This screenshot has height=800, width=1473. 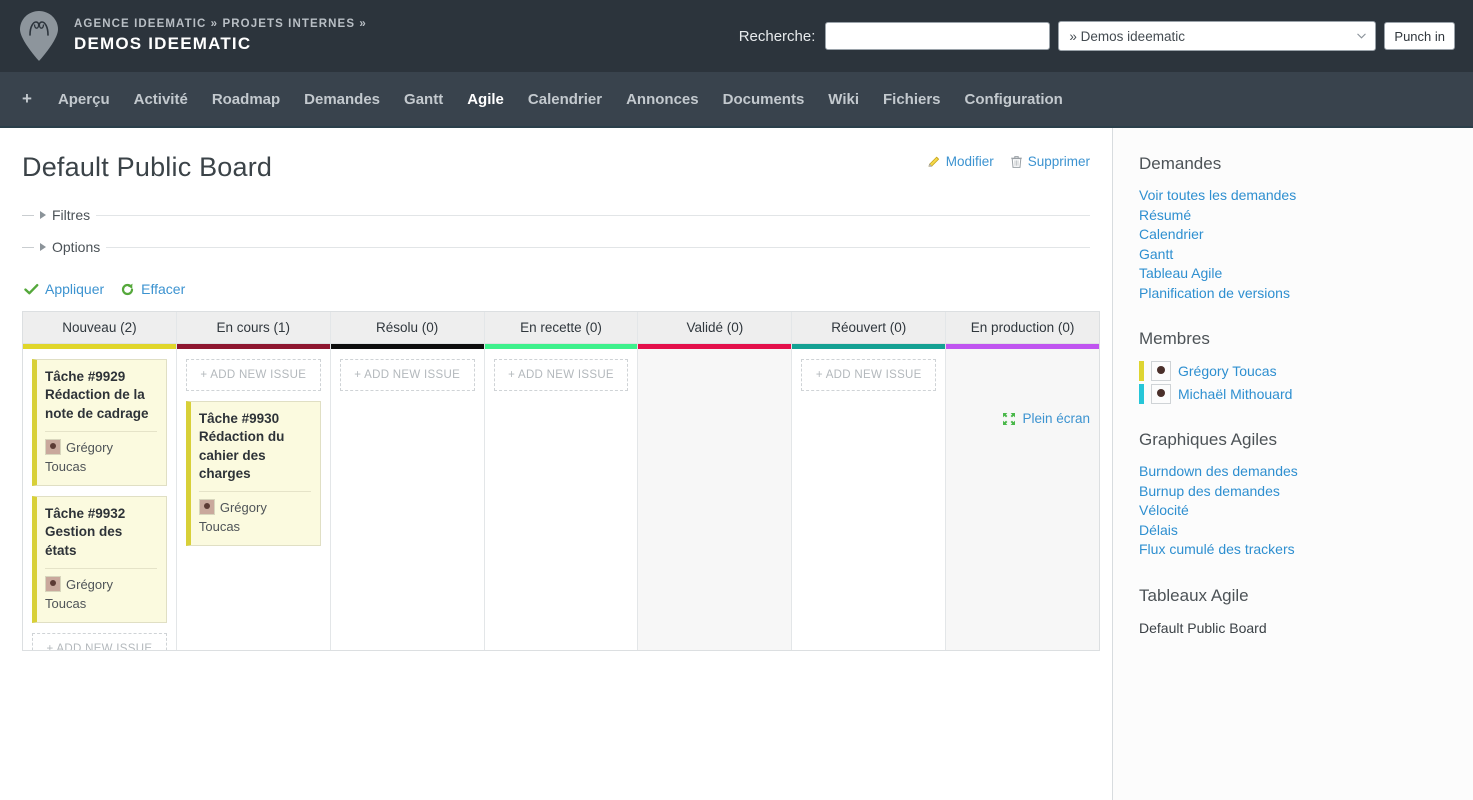 I want to click on edit-board-link: Modifier, so click(x=970, y=161).